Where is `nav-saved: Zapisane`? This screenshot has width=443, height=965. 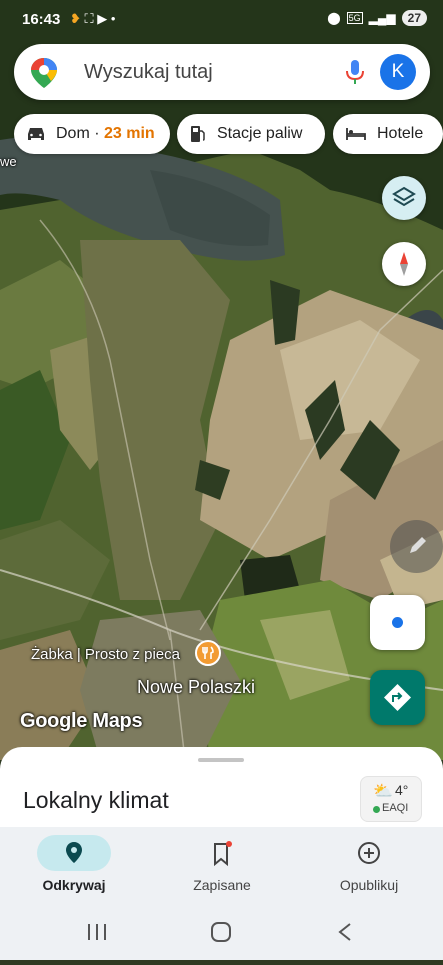 nav-saved: Zapisane is located at coordinates (222, 864).